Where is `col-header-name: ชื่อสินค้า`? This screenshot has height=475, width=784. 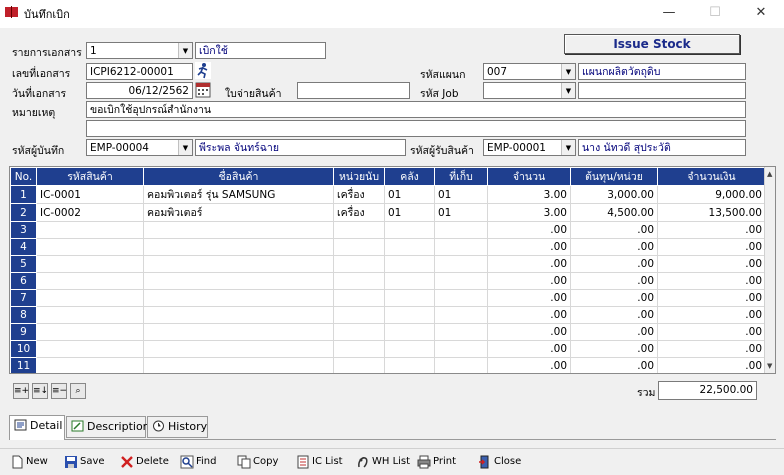 col-header-name: ชื่อสินค้า is located at coordinates (238, 176).